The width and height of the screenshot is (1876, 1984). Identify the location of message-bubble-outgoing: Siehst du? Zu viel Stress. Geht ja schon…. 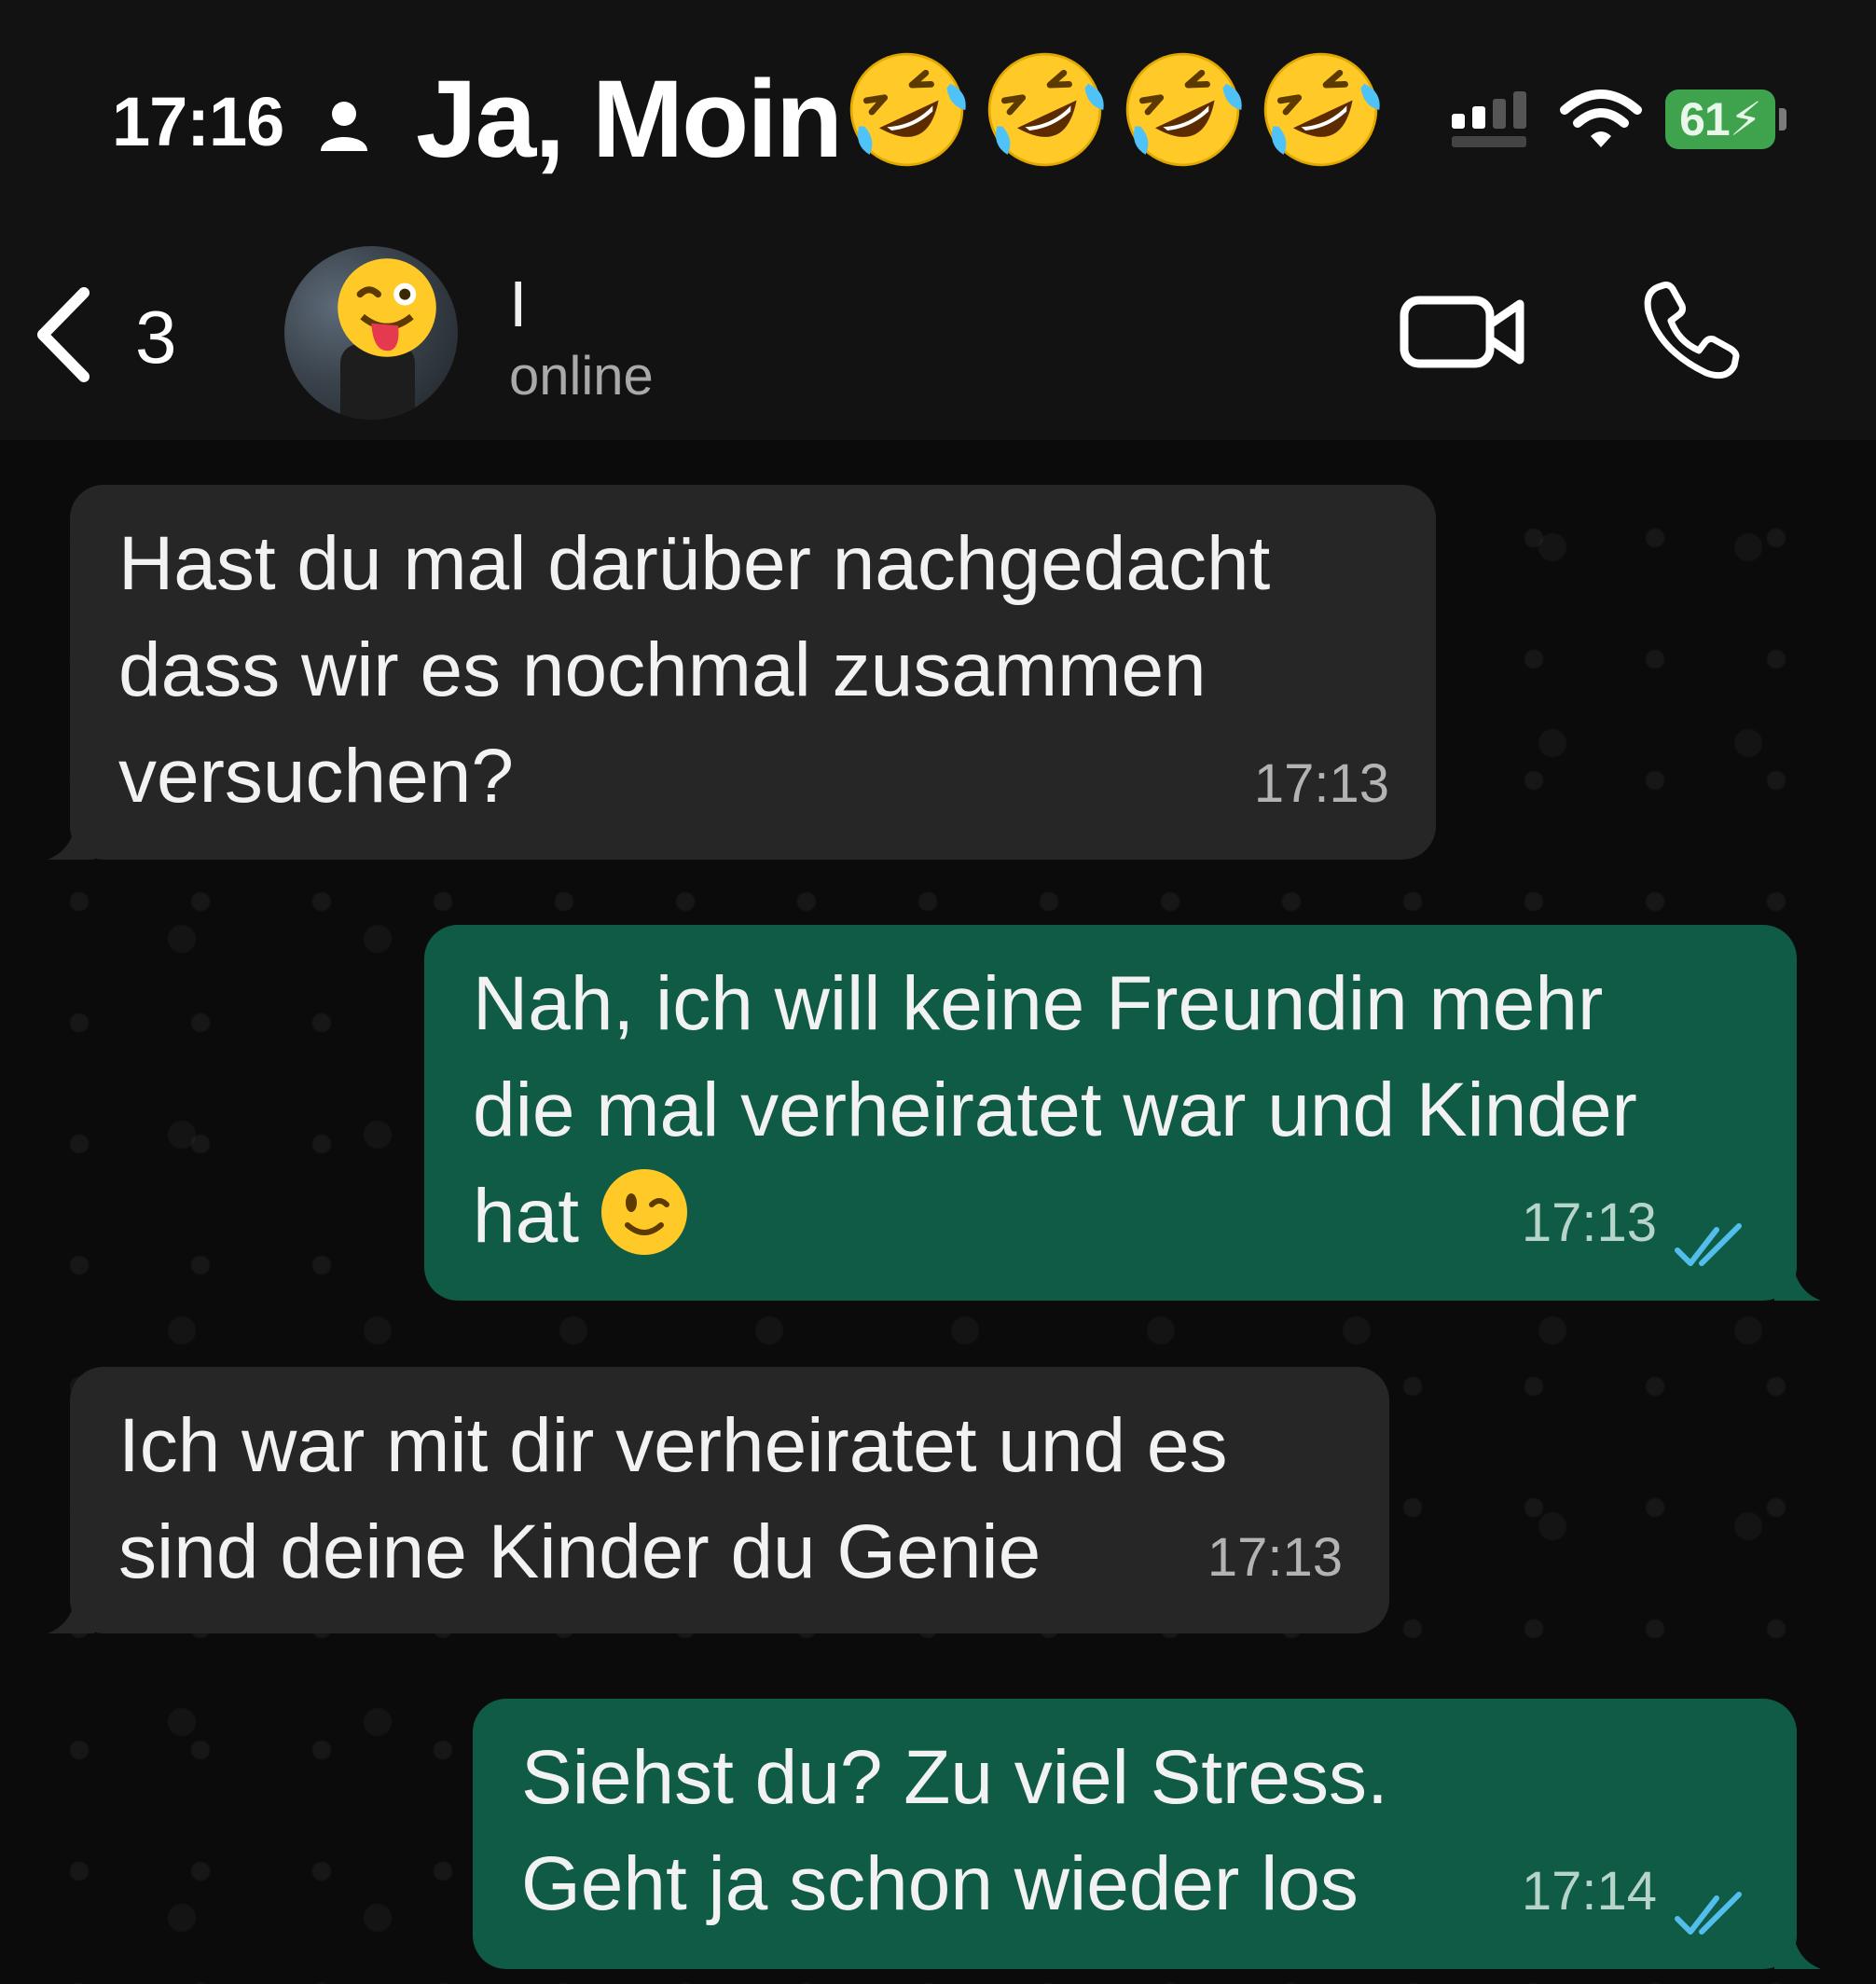
(1147, 1834).